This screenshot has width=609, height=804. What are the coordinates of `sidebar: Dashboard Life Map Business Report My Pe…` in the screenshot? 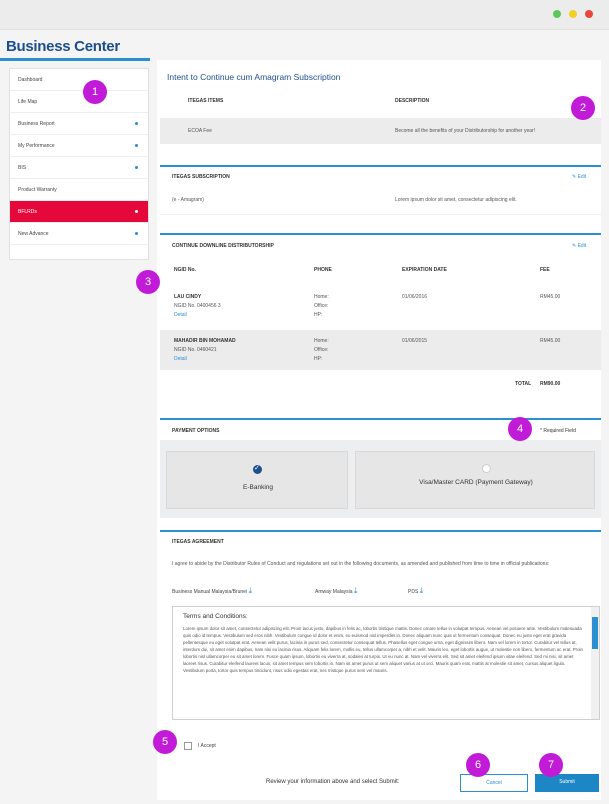 It's located at (79, 164).